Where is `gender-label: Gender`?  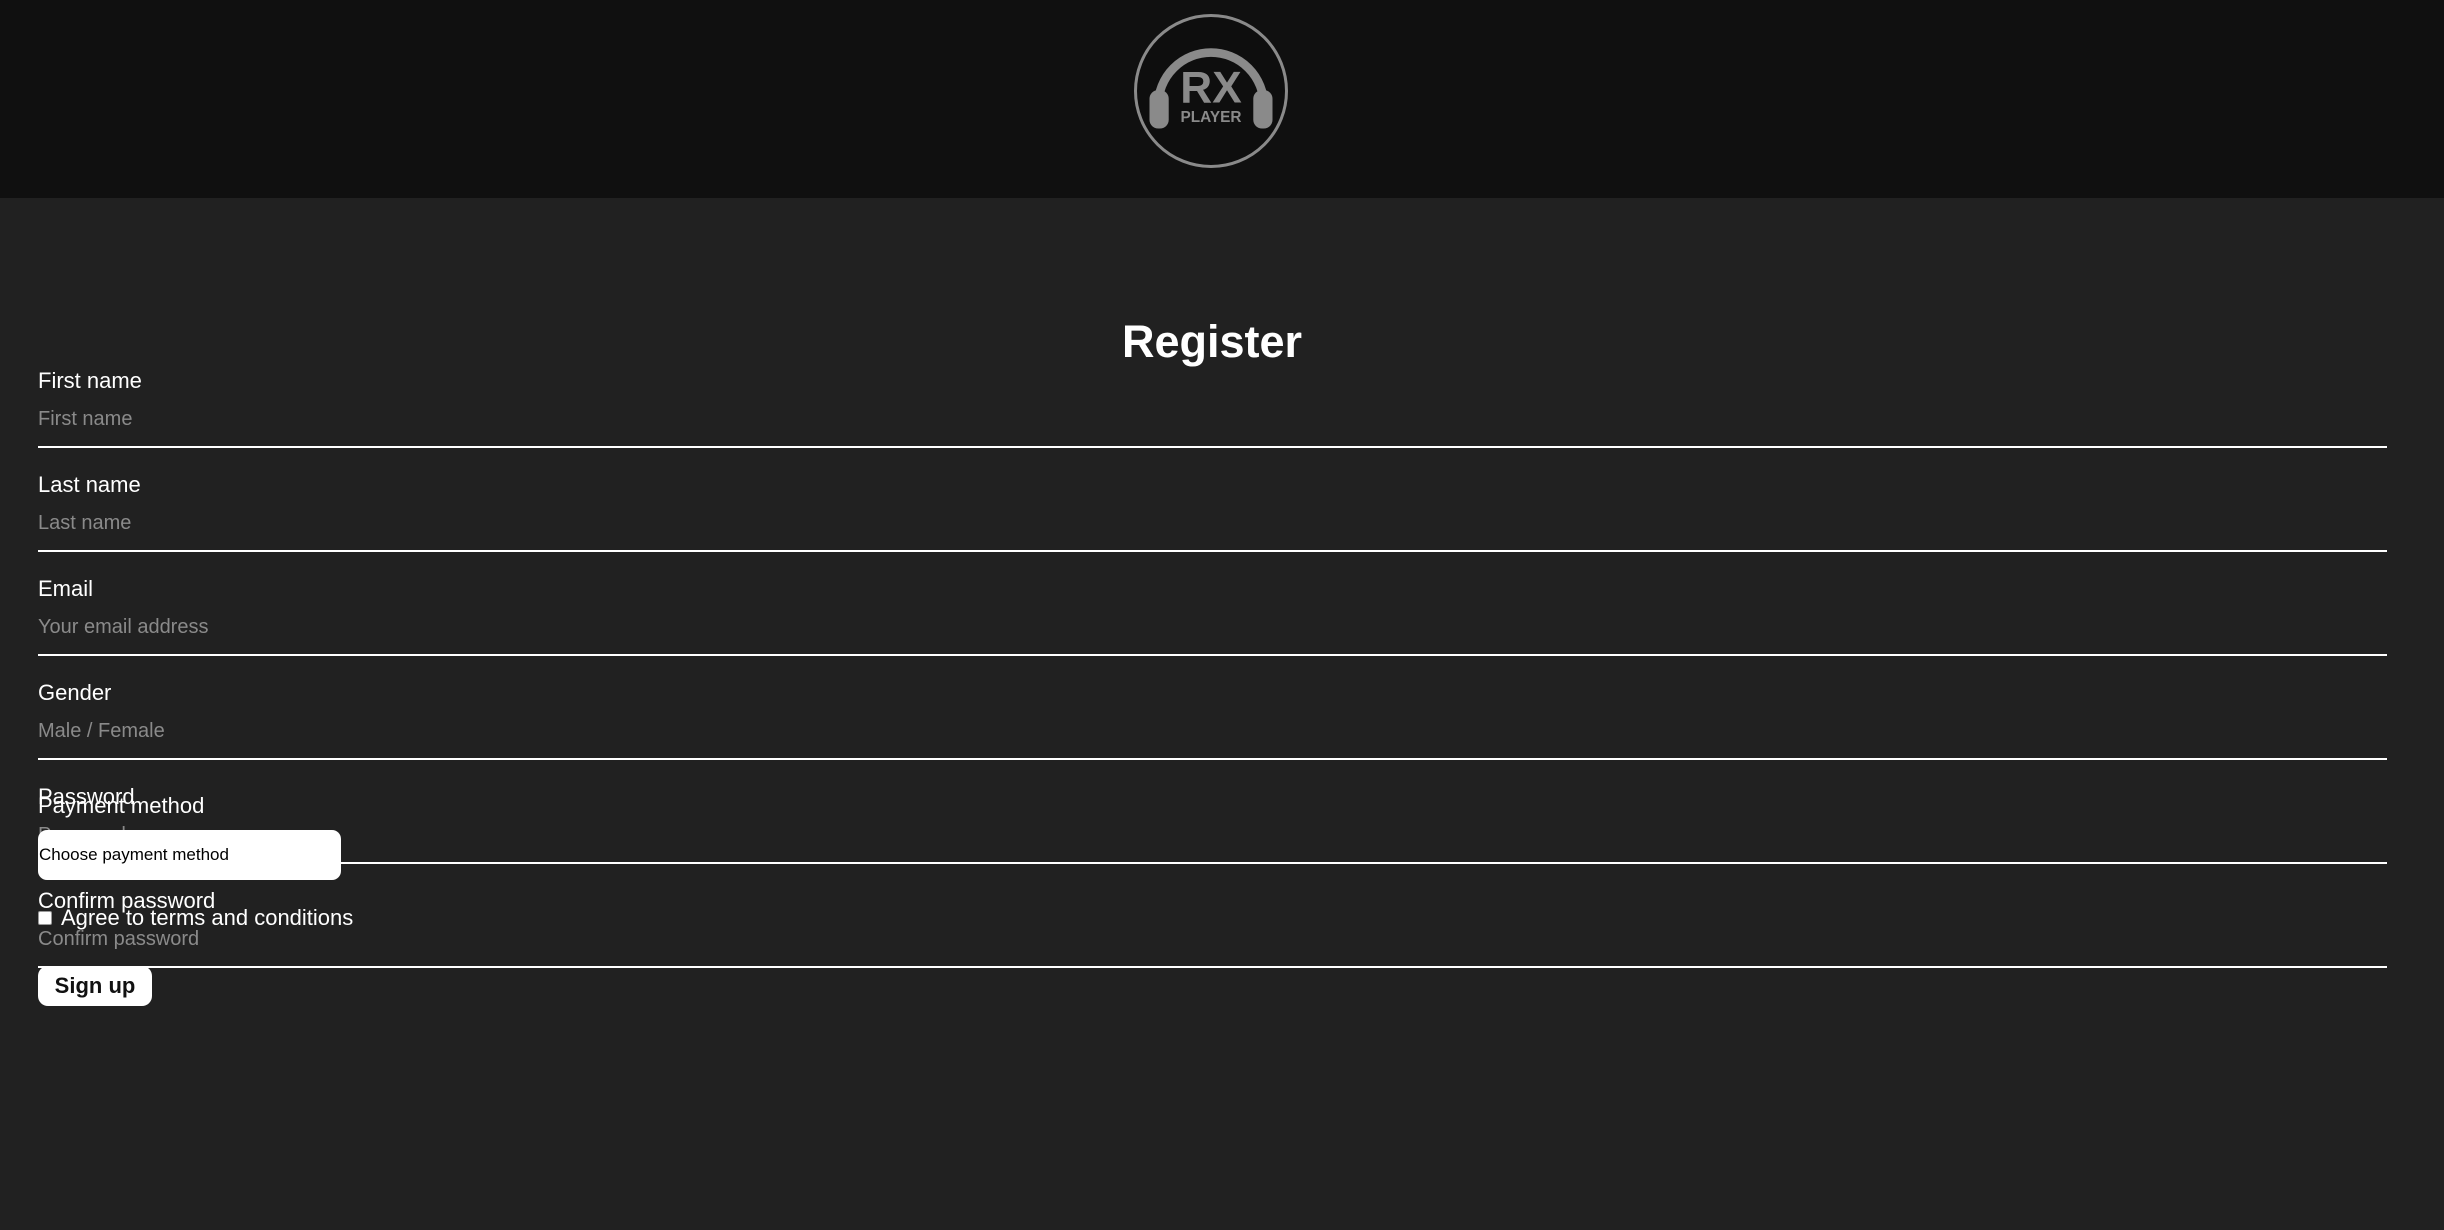 gender-label: Gender is located at coordinates (75, 692).